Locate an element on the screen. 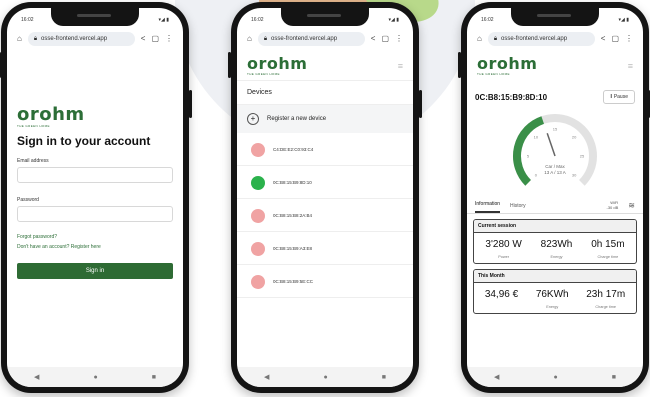 This screenshot has width=650, height=397. wifi-status: WiFi -30 dB is located at coordinates (613, 206).